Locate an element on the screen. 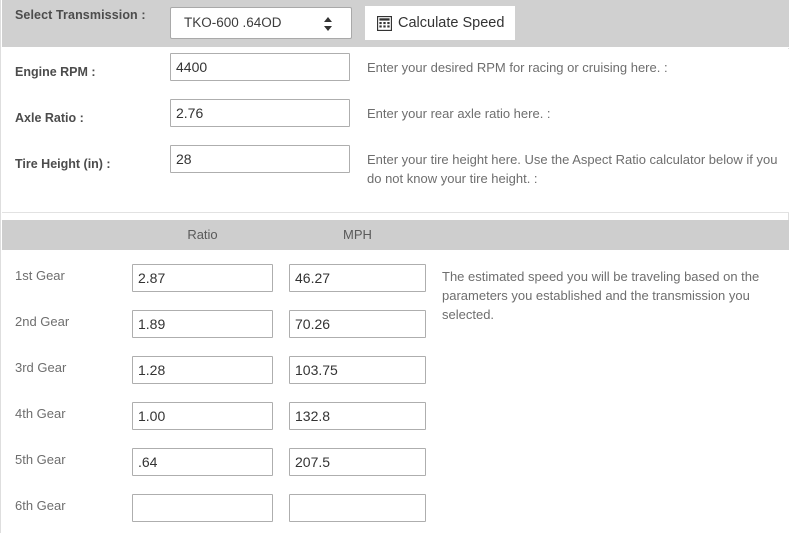 This screenshot has width=794, height=533. axle-ratio-label: Axle Ratio : is located at coordinates (49, 118).